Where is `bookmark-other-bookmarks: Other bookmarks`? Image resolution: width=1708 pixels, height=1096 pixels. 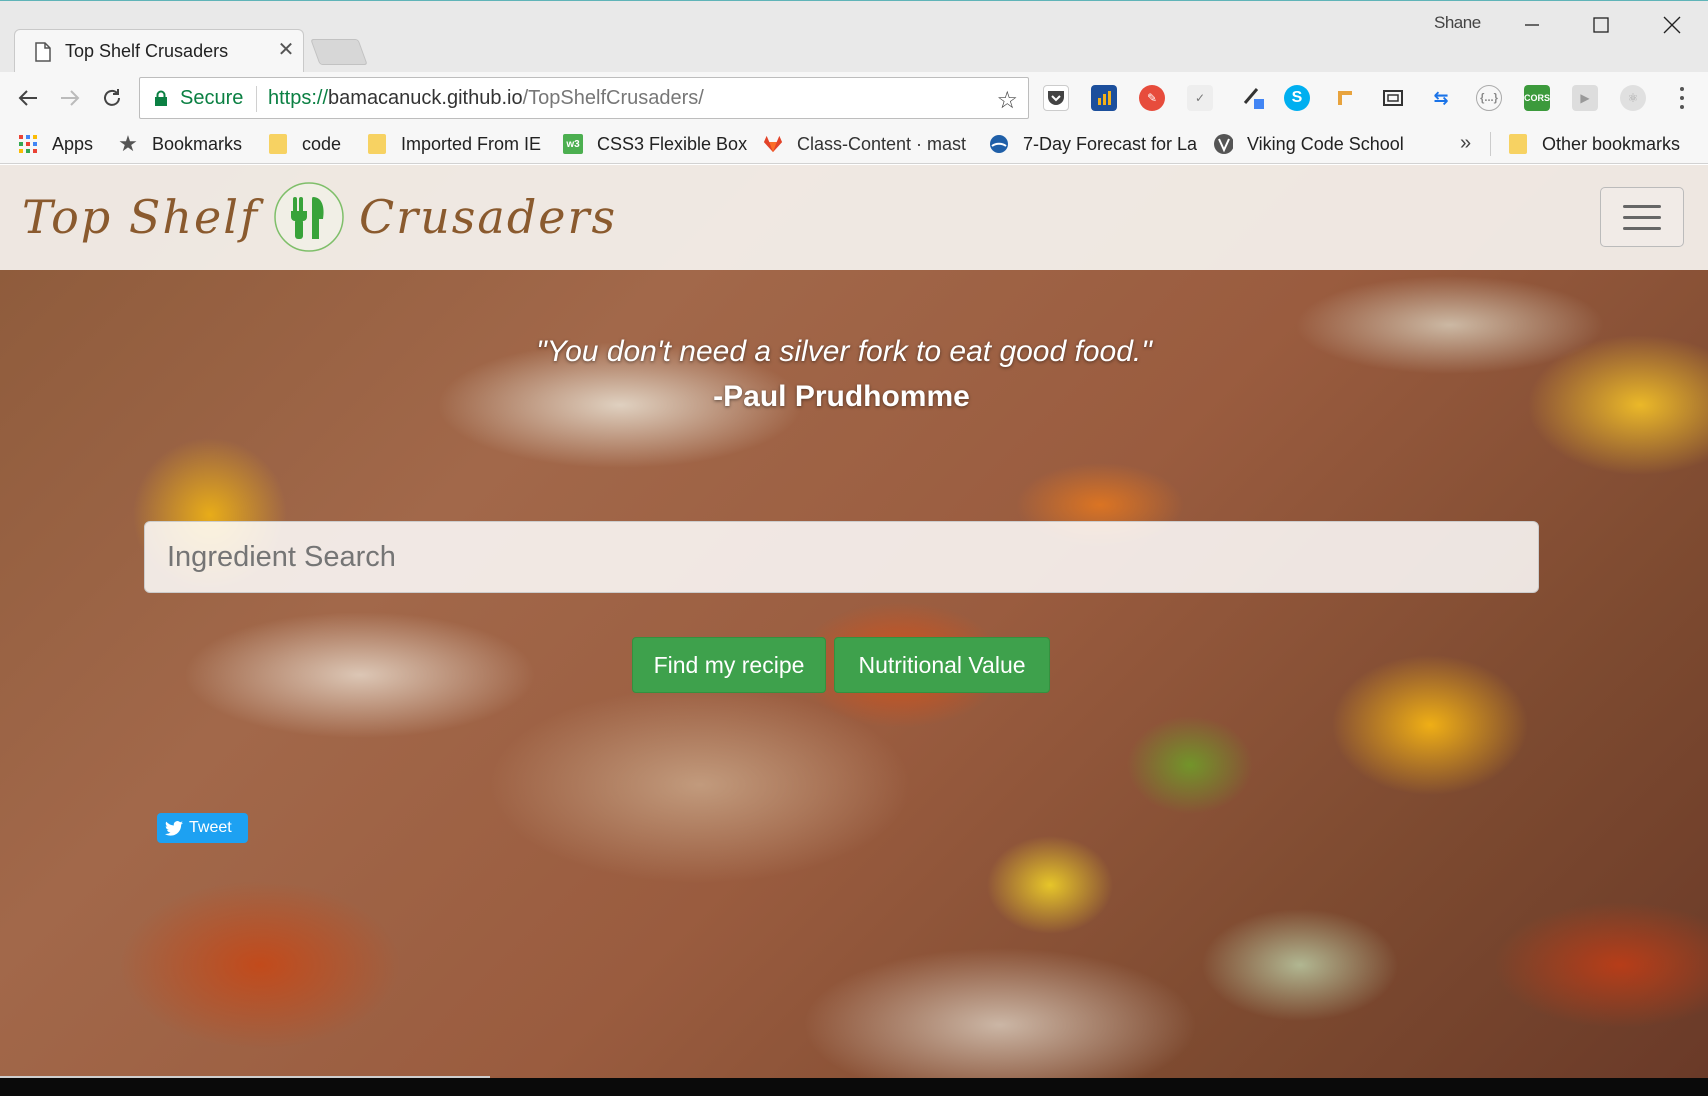 bookmark-other-bookmarks: Other bookmarks is located at coordinates (1594, 144).